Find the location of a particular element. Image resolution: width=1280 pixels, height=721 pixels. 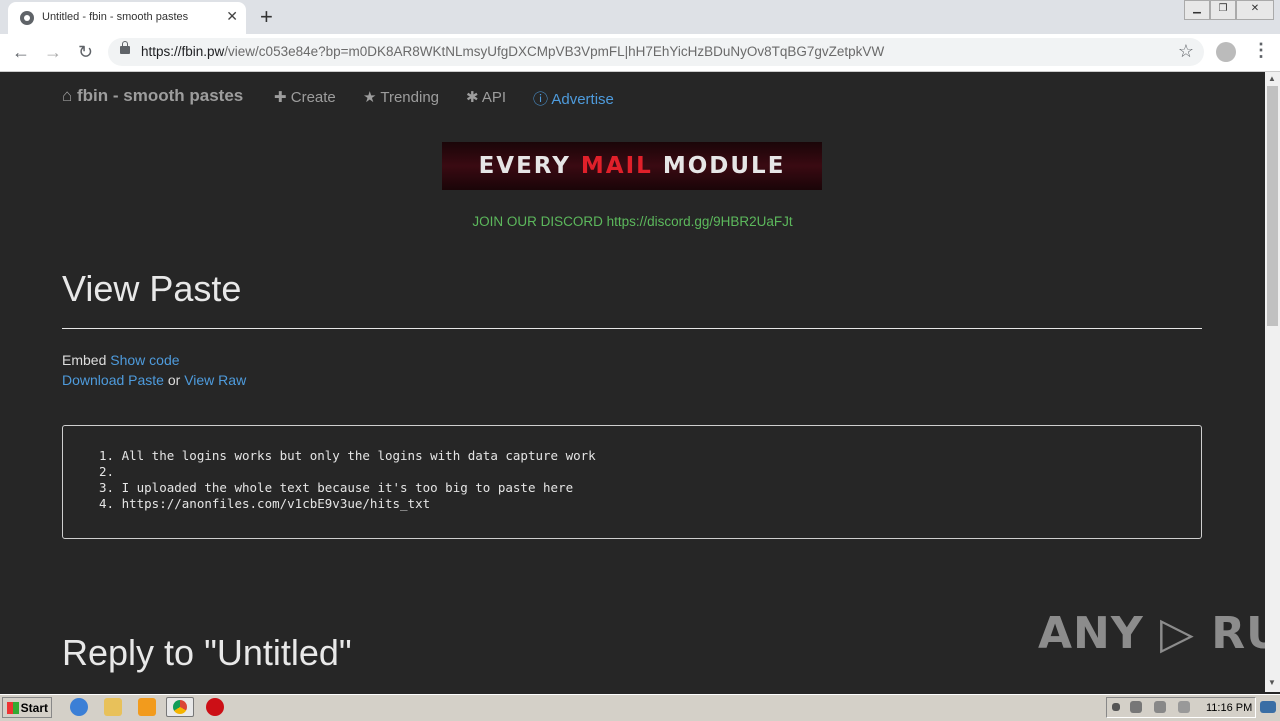

globe-icon is located at coordinates (27, 18).